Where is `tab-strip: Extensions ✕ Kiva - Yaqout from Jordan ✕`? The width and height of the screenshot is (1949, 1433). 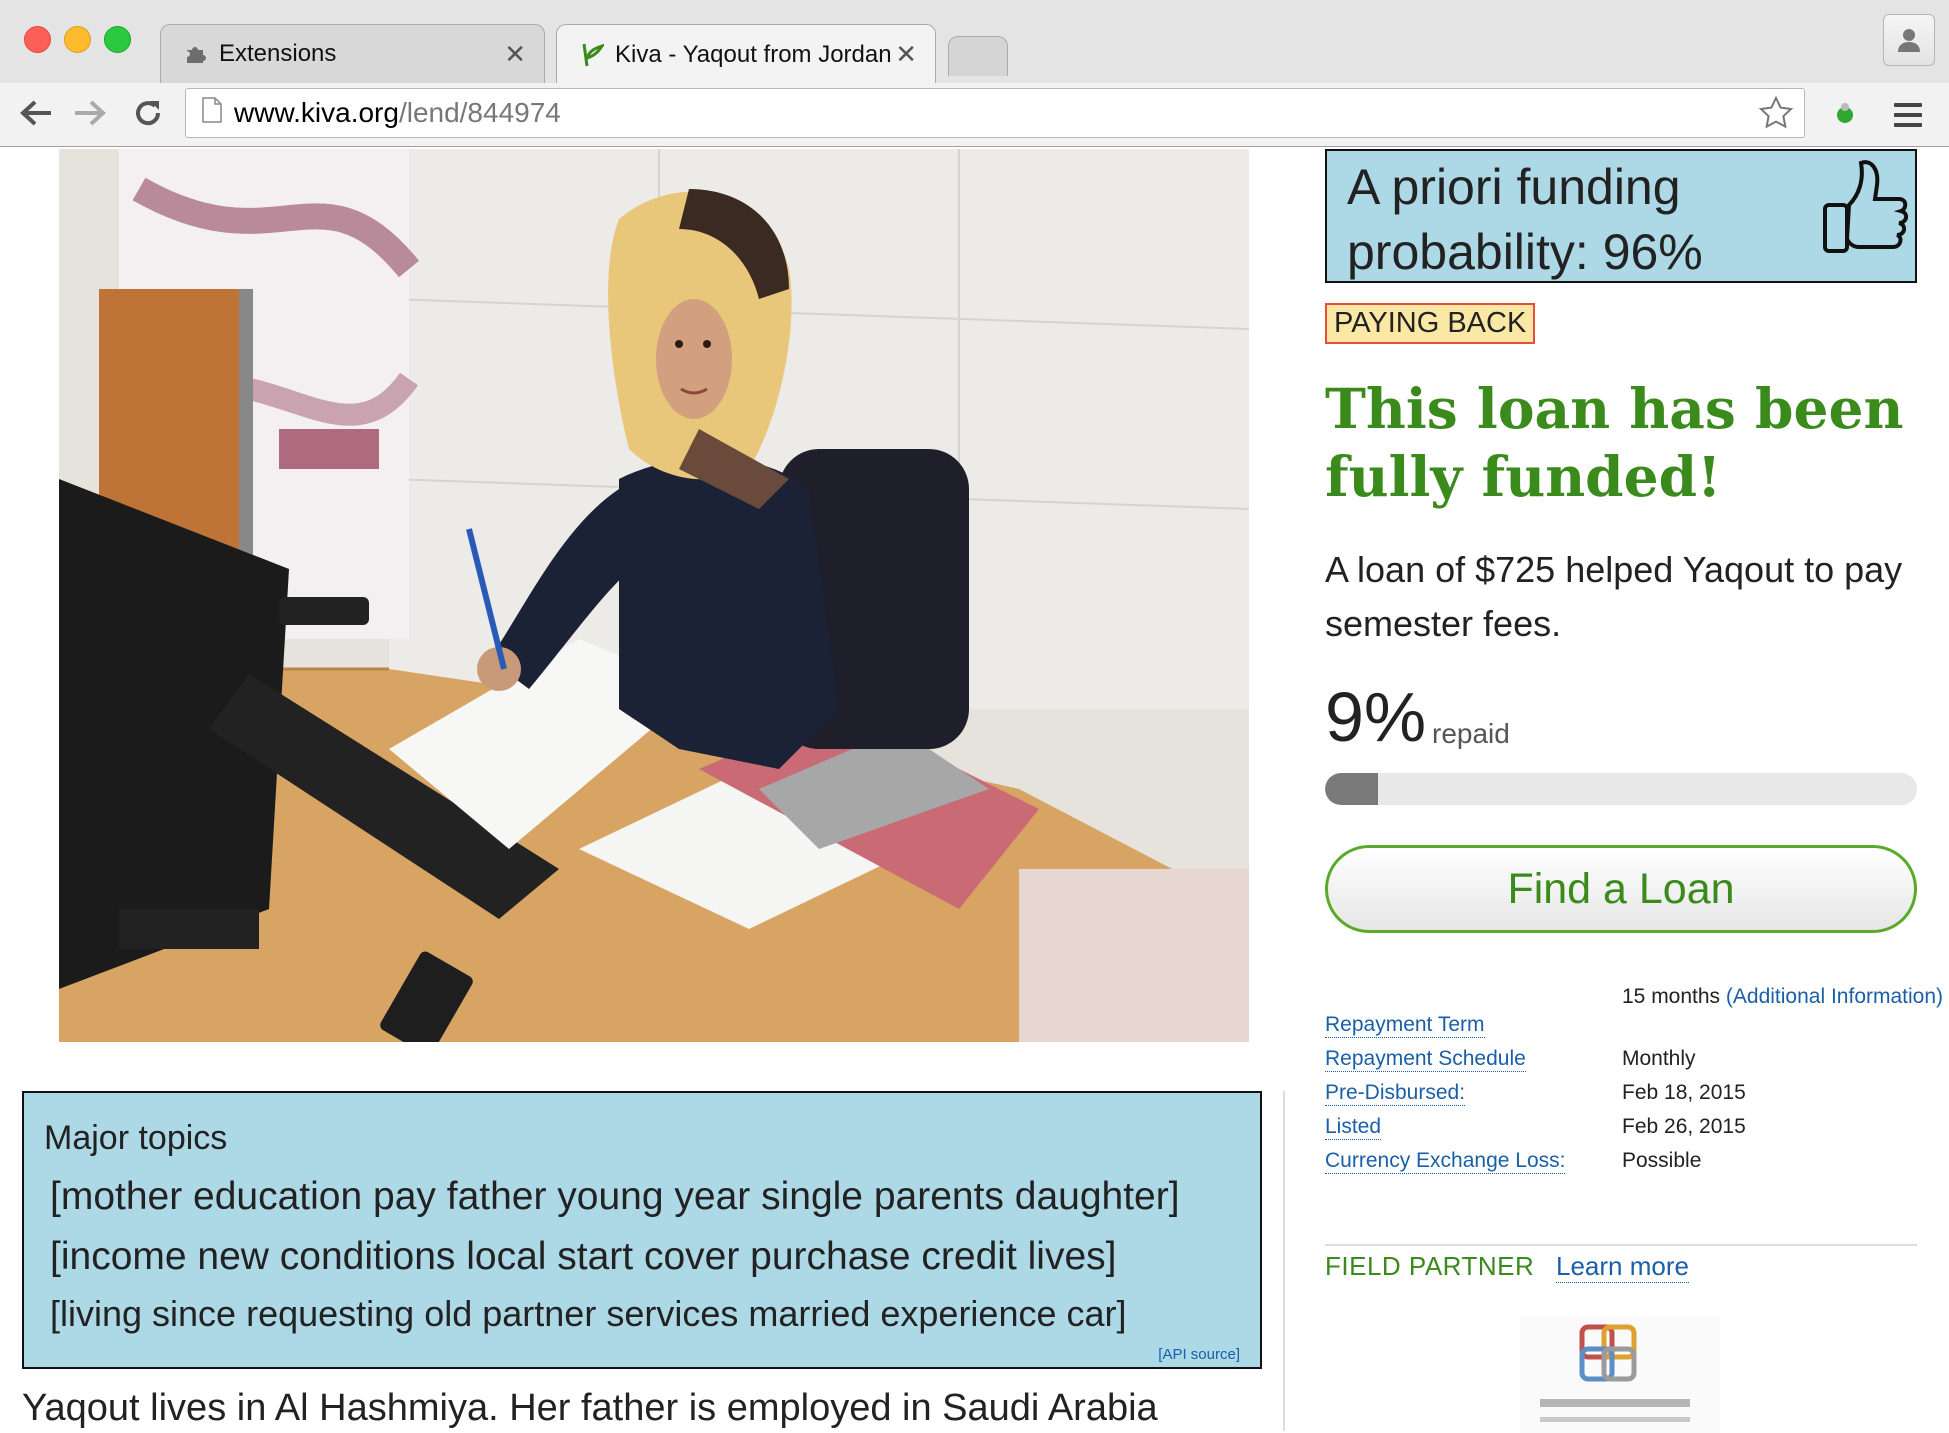 tab-strip: Extensions ✕ Kiva - Yaqout from Jordan ✕ is located at coordinates (974, 42).